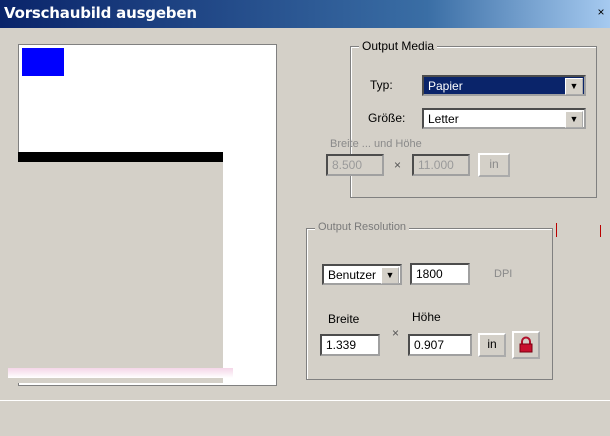 The height and width of the screenshot is (436, 610). Describe the element at coordinates (440, 345) in the screenshot. I see `resolution-height-field: 0.907` at that location.